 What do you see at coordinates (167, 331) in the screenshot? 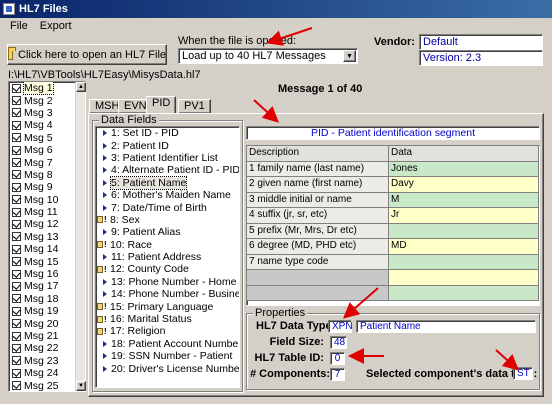
I see `field-tree-item: ! 17: Religion` at bounding box center [167, 331].